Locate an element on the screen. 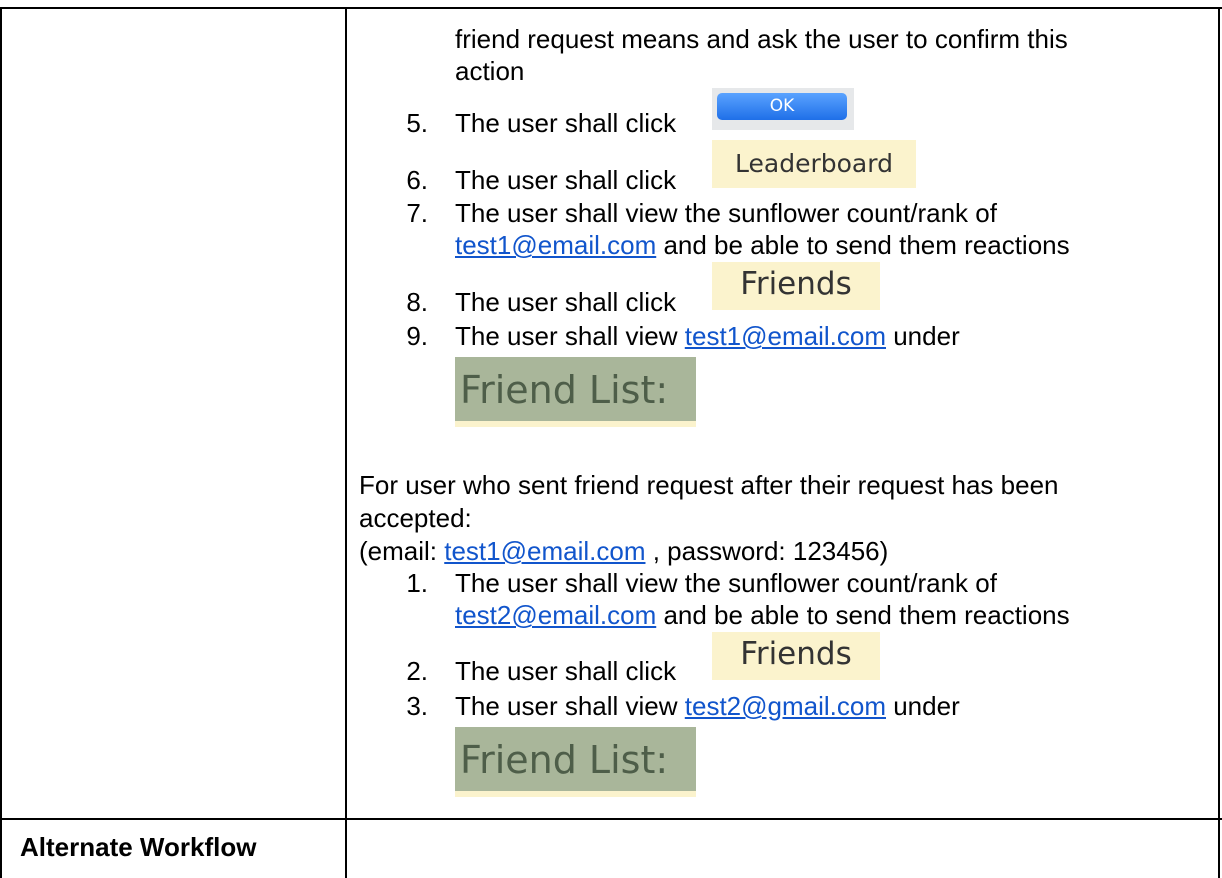 The width and height of the screenshot is (1222, 878). step-number: 9. is located at coordinates (417, 336).